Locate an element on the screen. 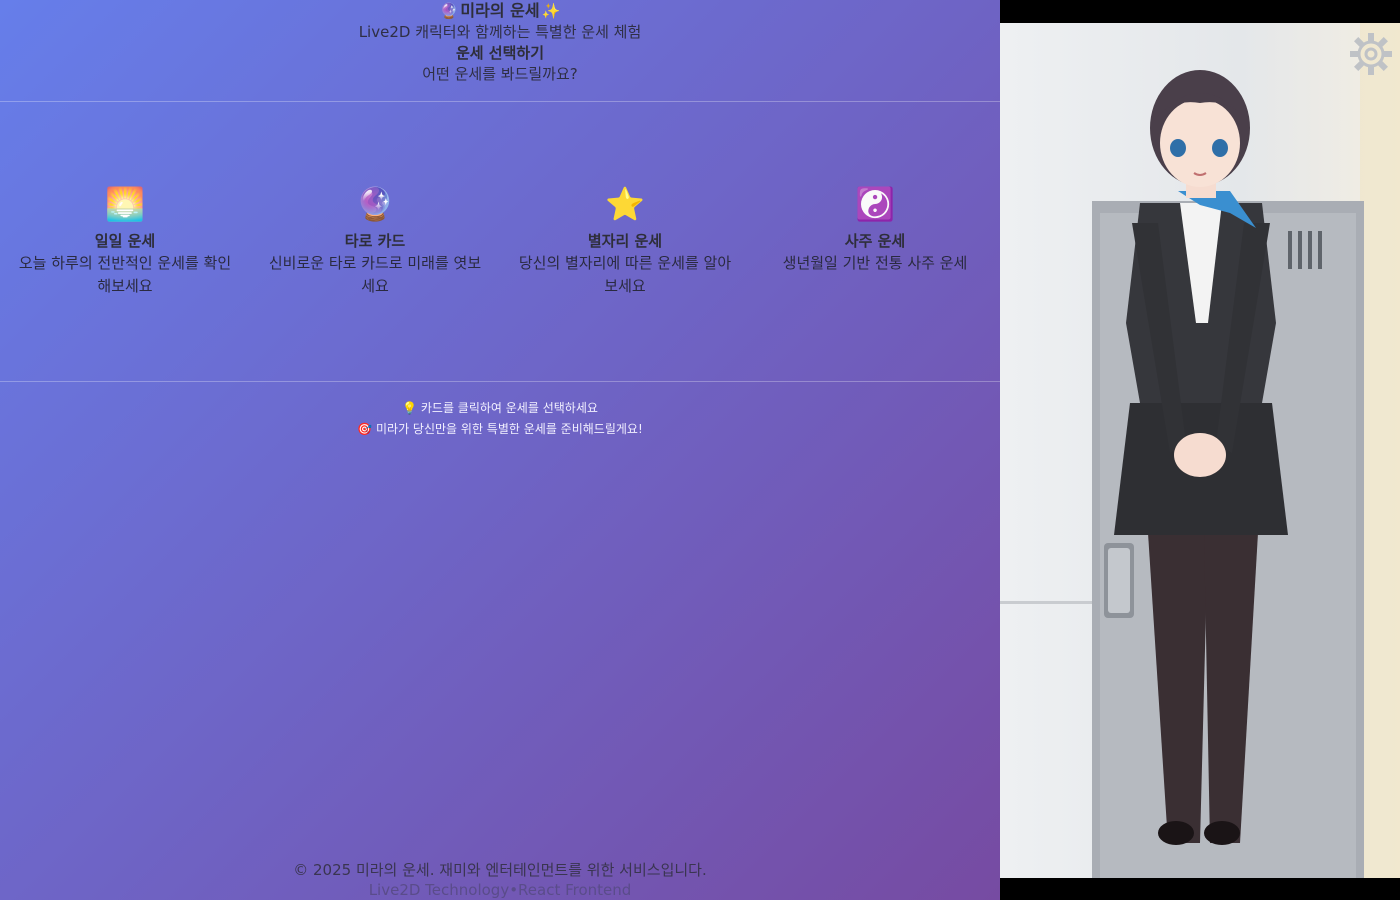 Image resolution: width=1400 pixels, height=900 pixels. section-subtitle: 어떤 운세를 봐드릴까요? is located at coordinates (500, 74).